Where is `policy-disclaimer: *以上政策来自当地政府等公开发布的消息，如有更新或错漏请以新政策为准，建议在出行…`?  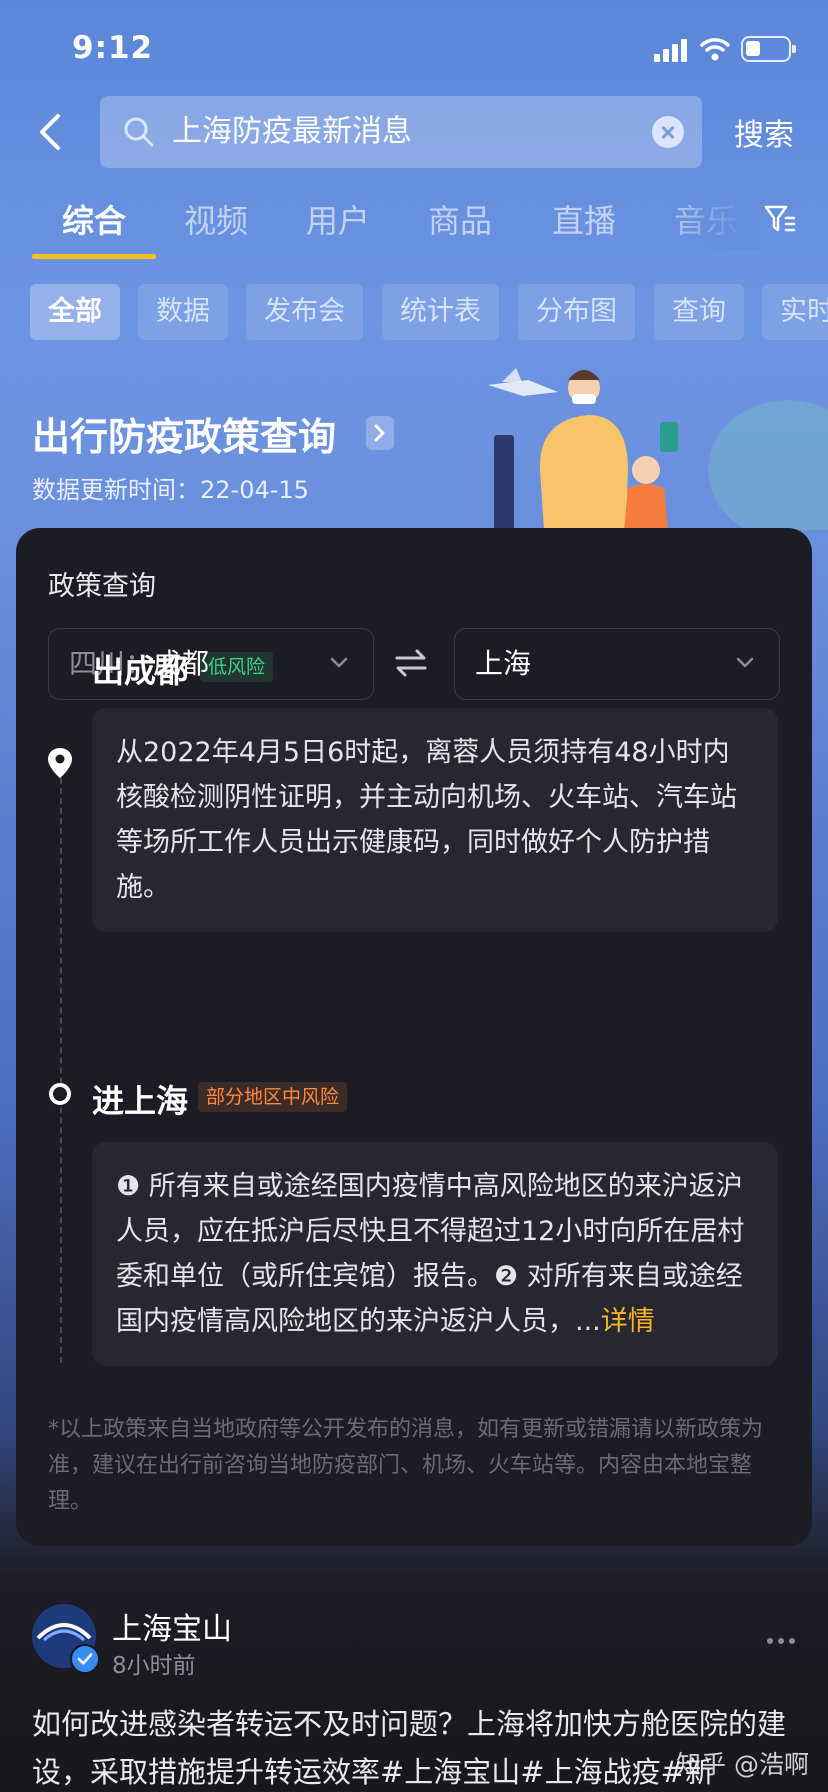
policy-disclaimer: *以上政策来自当地政府等公开发布的消息，如有更新或错漏请以新政策为准，建议在出行… is located at coordinates (406, 1465).